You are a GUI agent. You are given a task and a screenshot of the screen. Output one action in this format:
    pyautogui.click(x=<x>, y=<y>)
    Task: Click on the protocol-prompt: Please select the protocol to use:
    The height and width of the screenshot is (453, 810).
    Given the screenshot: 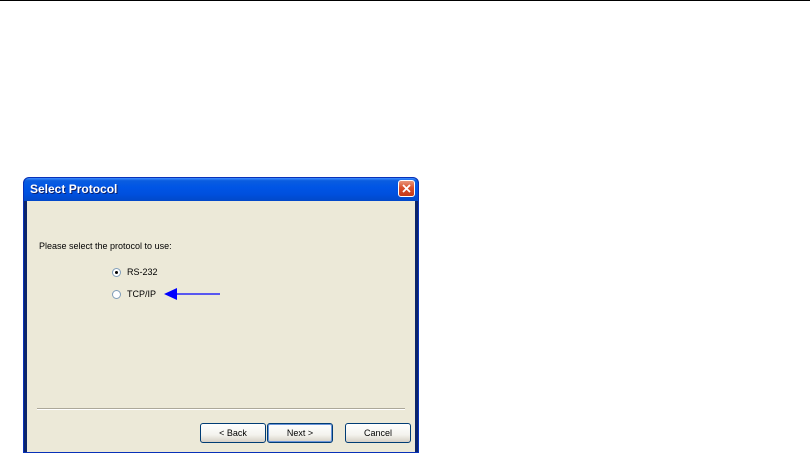 What is the action you would take?
    pyautogui.click(x=105, y=246)
    